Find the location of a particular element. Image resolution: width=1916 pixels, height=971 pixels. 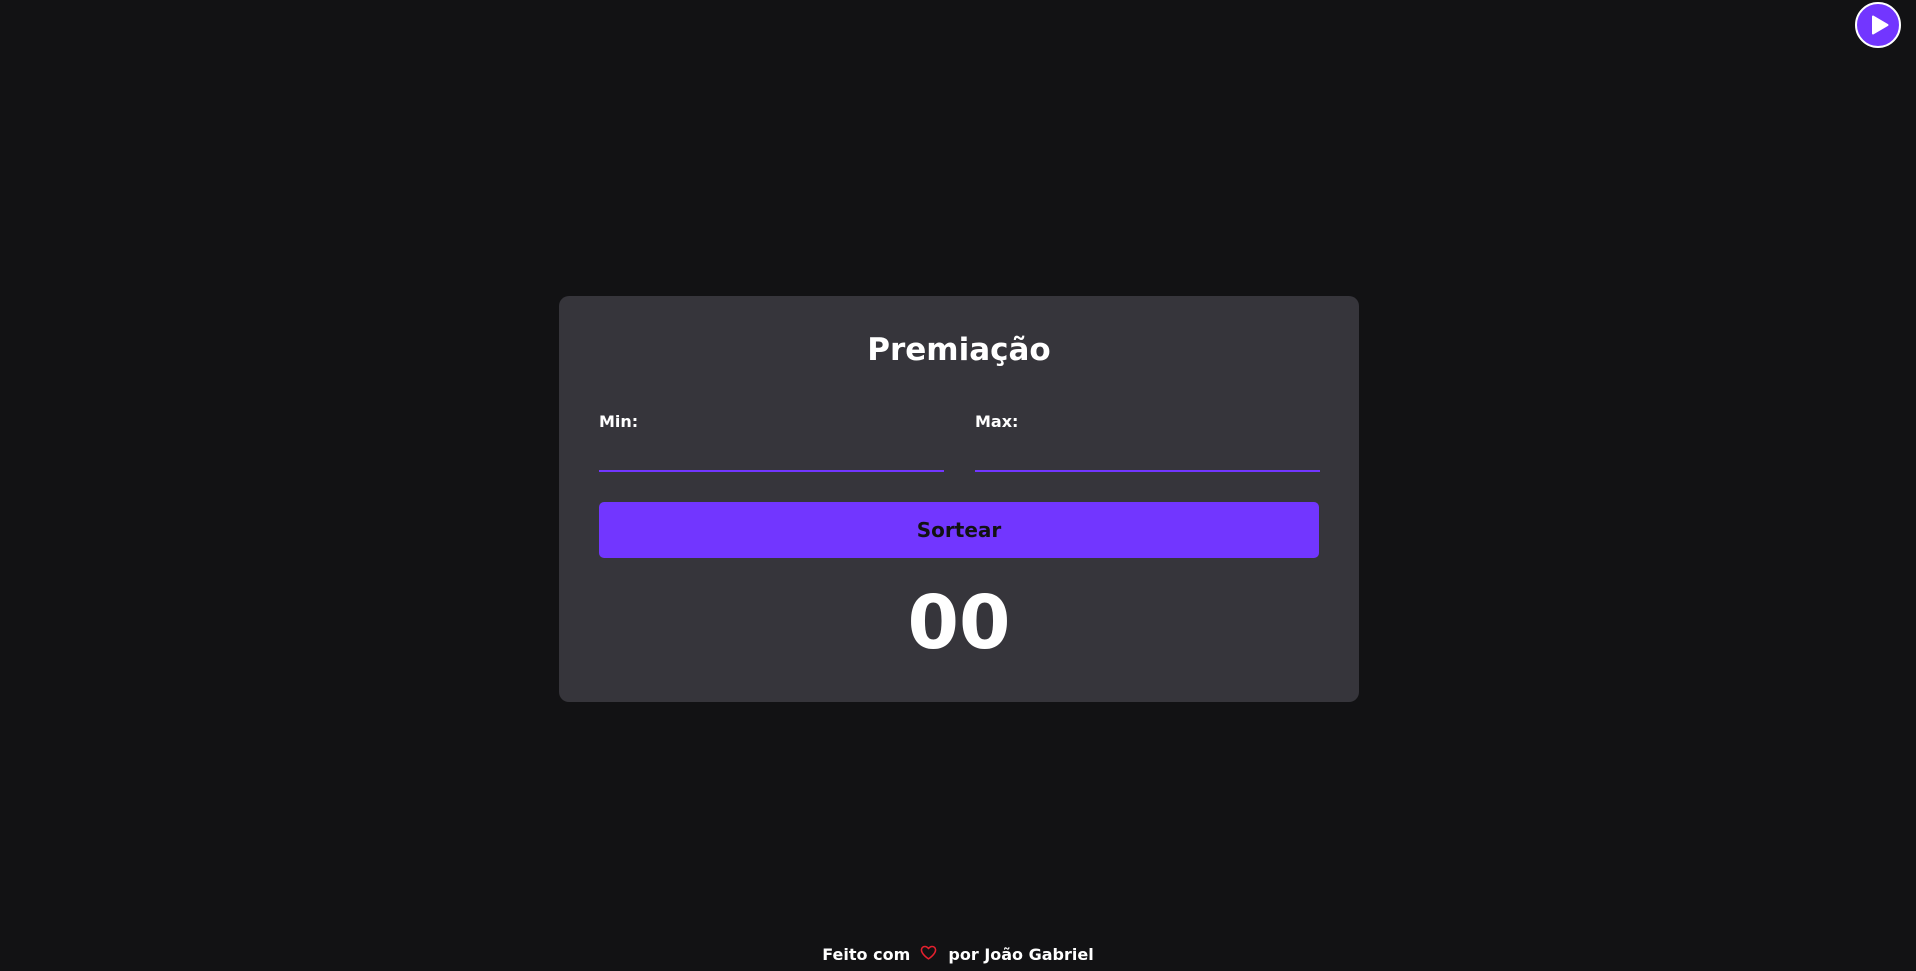

play-button is located at coordinates (1878, 25).